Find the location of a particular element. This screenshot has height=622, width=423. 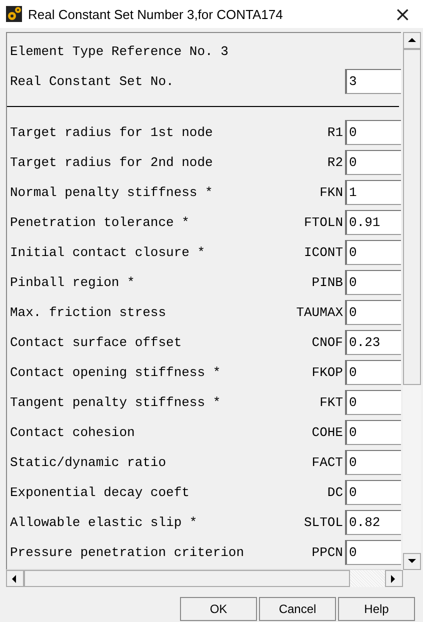

constant-code: SLTOL is located at coordinates (324, 522).